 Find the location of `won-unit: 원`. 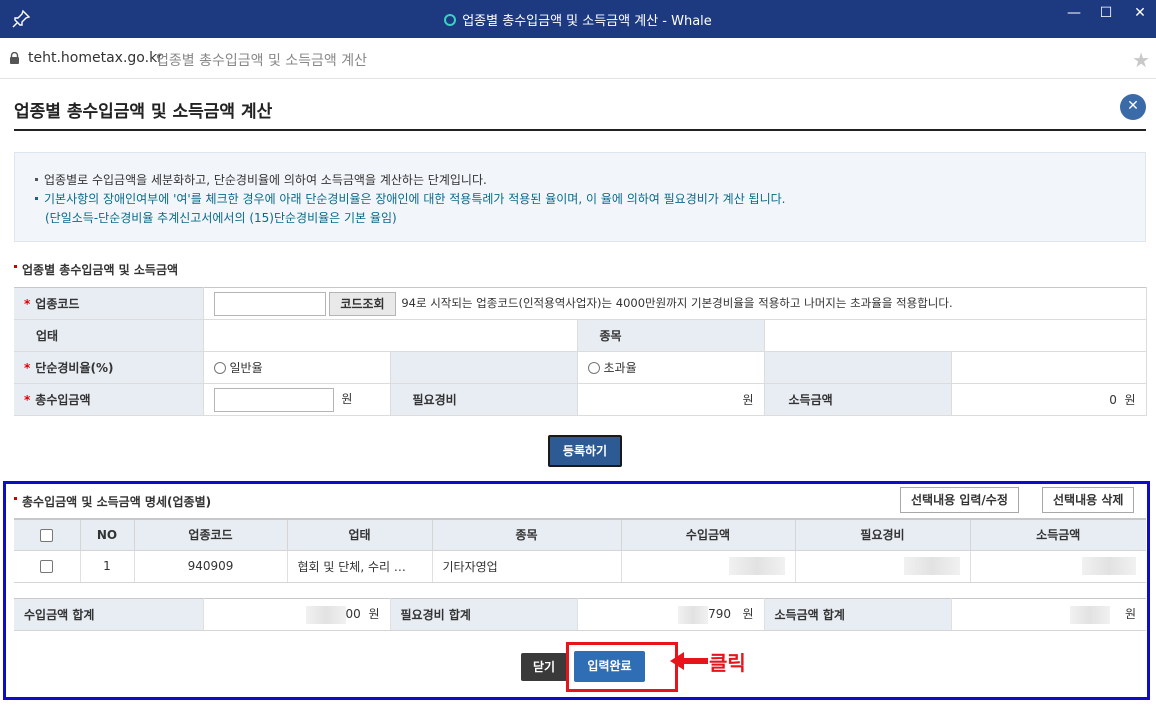

won-unit: 원 is located at coordinates (347, 399).